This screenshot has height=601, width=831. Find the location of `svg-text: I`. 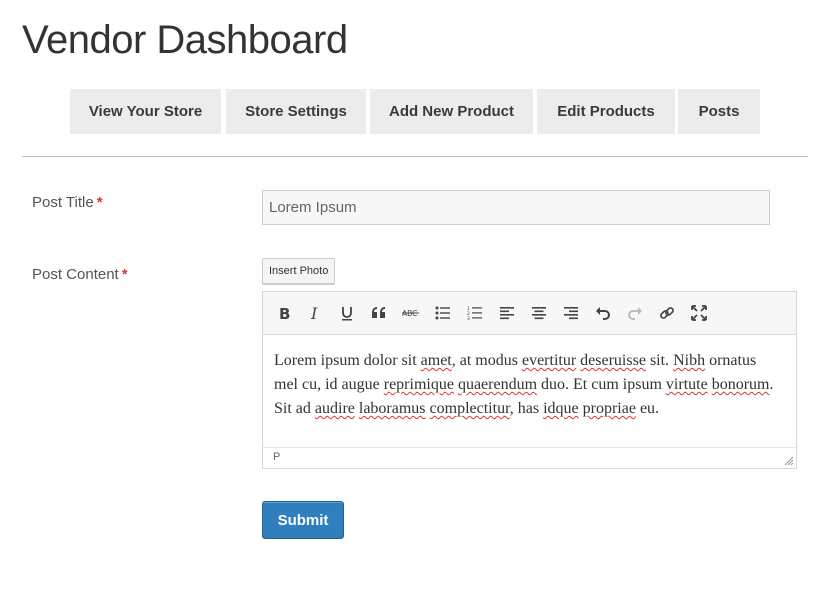

svg-text: I is located at coordinates (314, 313).